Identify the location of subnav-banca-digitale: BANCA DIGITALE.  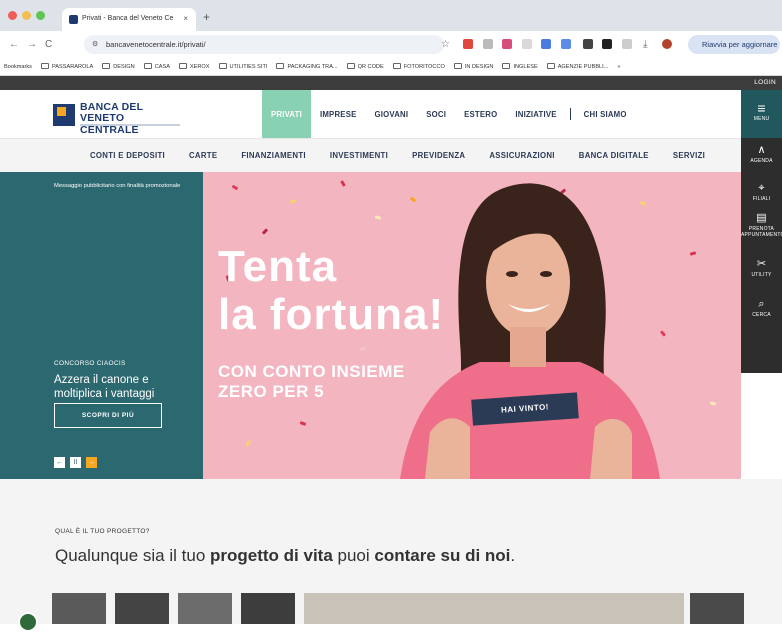
(614, 155).